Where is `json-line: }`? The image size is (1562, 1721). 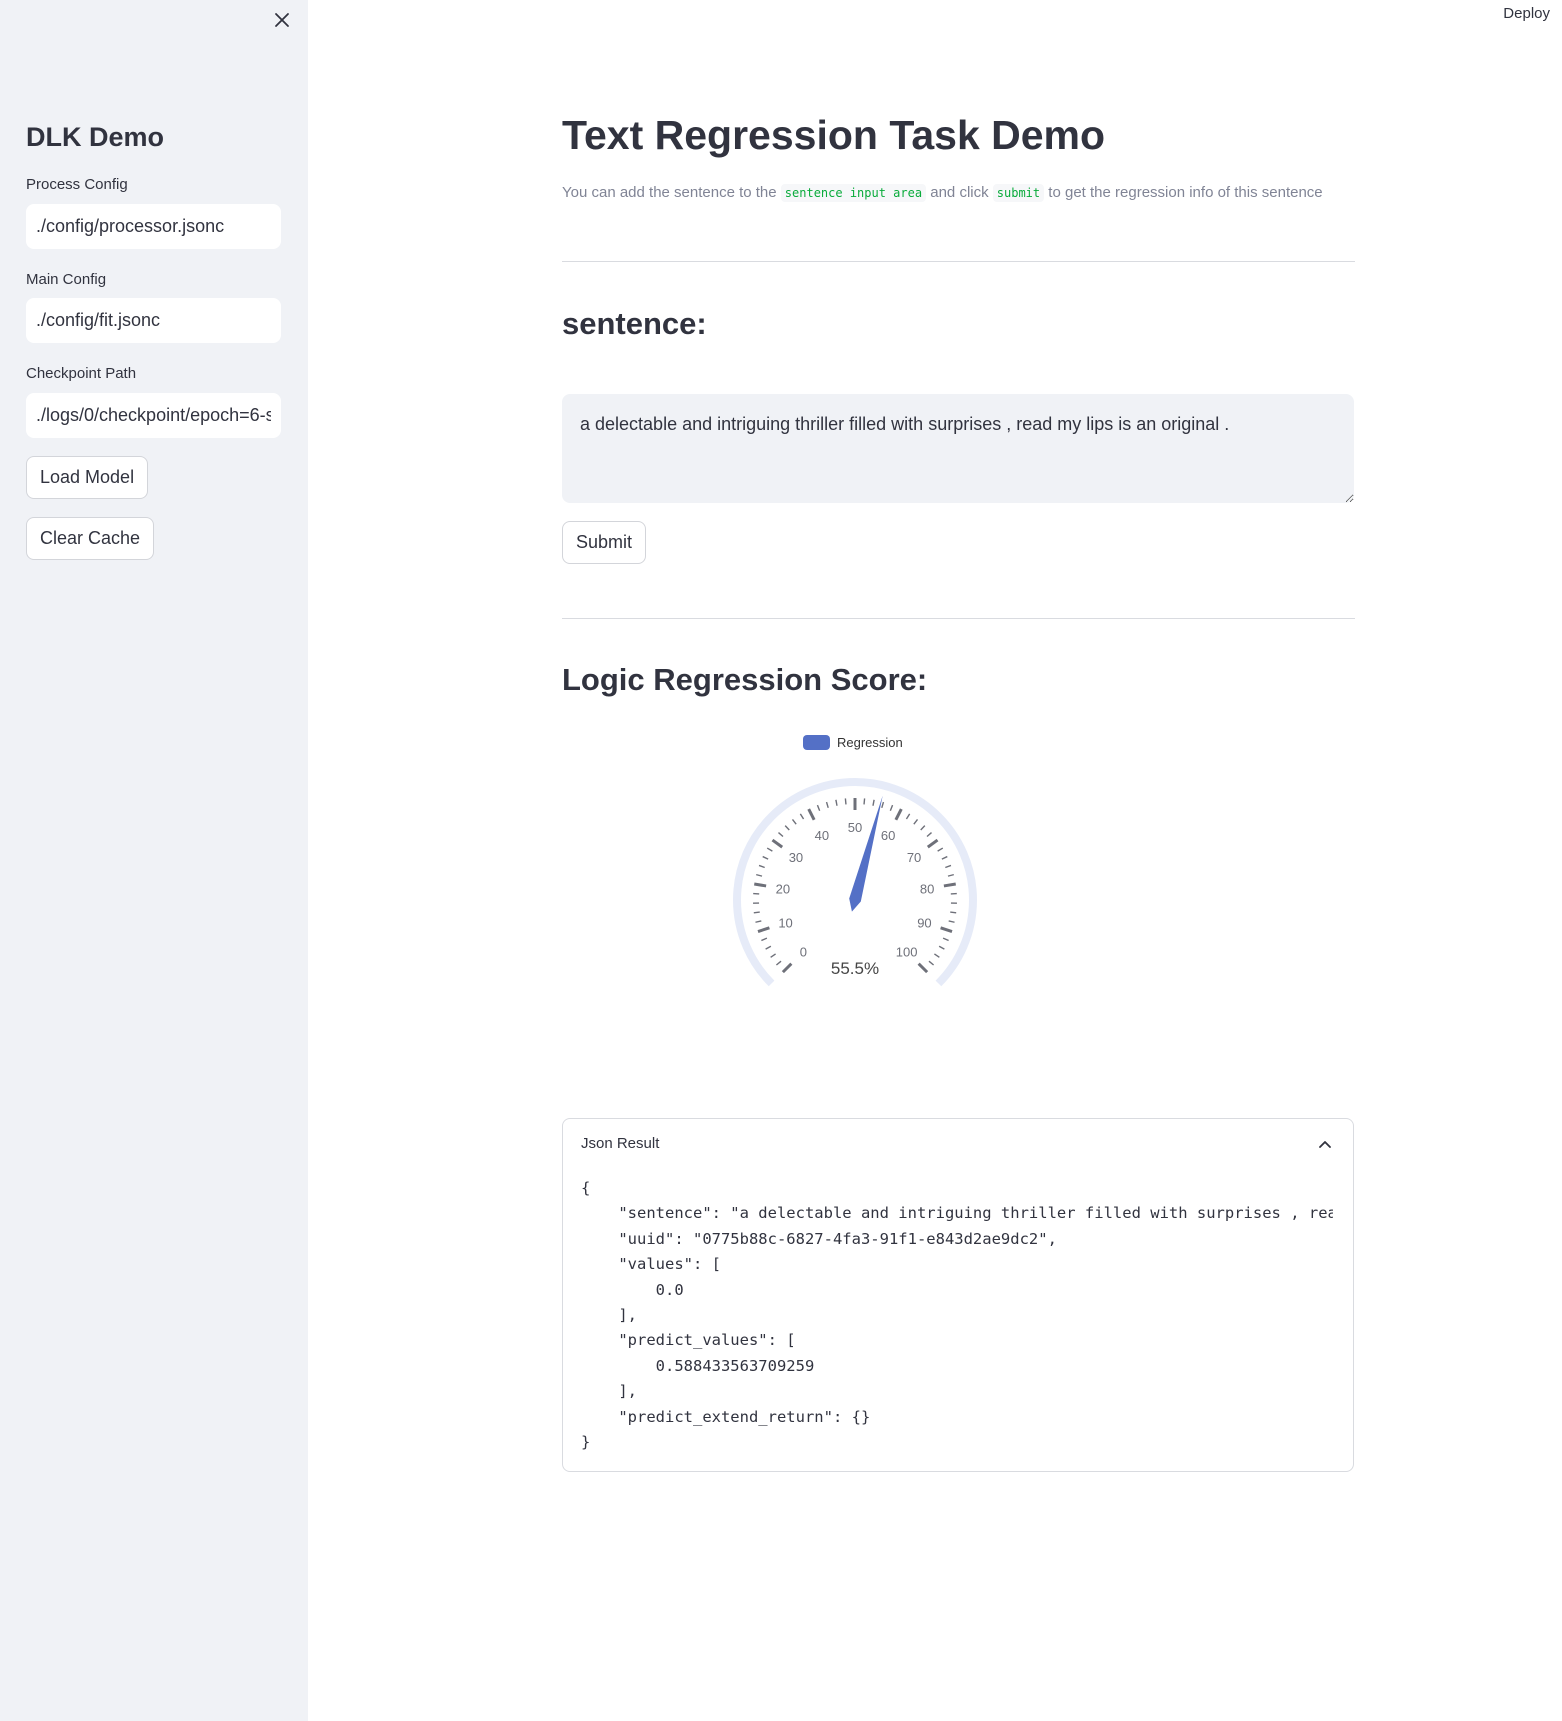 json-line: } is located at coordinates (586, 1442).